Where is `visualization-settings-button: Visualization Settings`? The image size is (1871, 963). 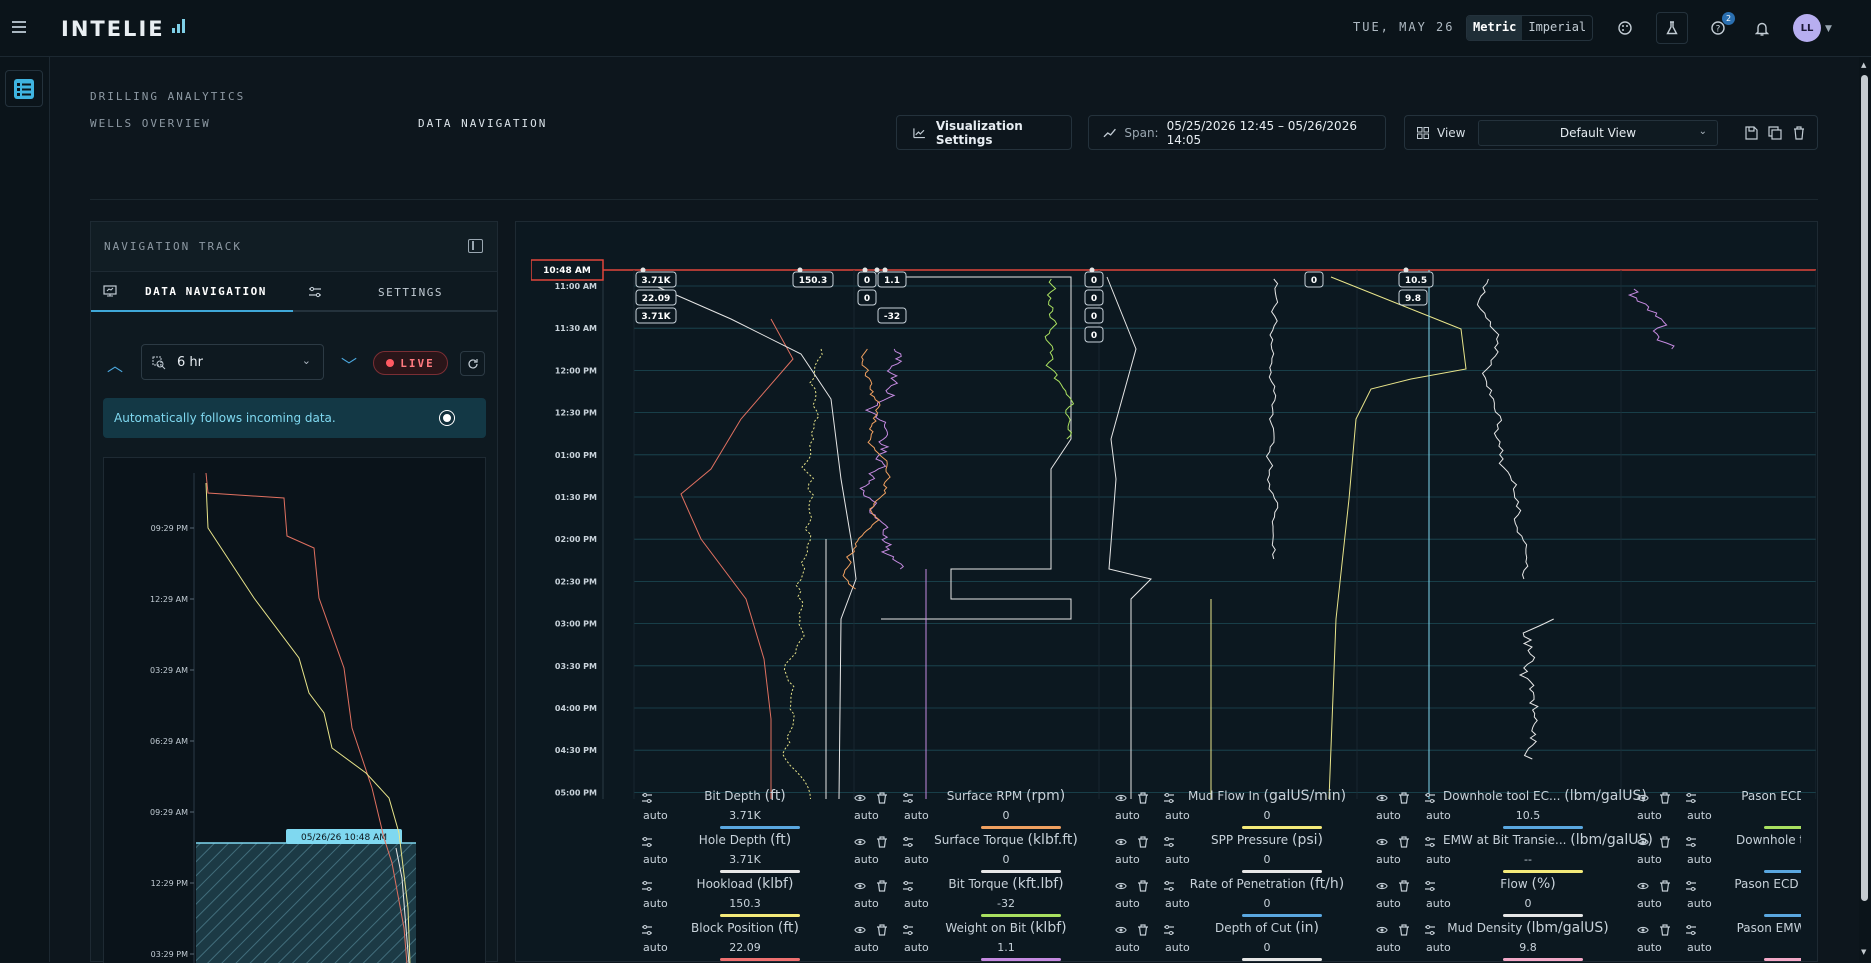
visualization-settings-button: Visualization Settings is located at coordinates (984, 132).